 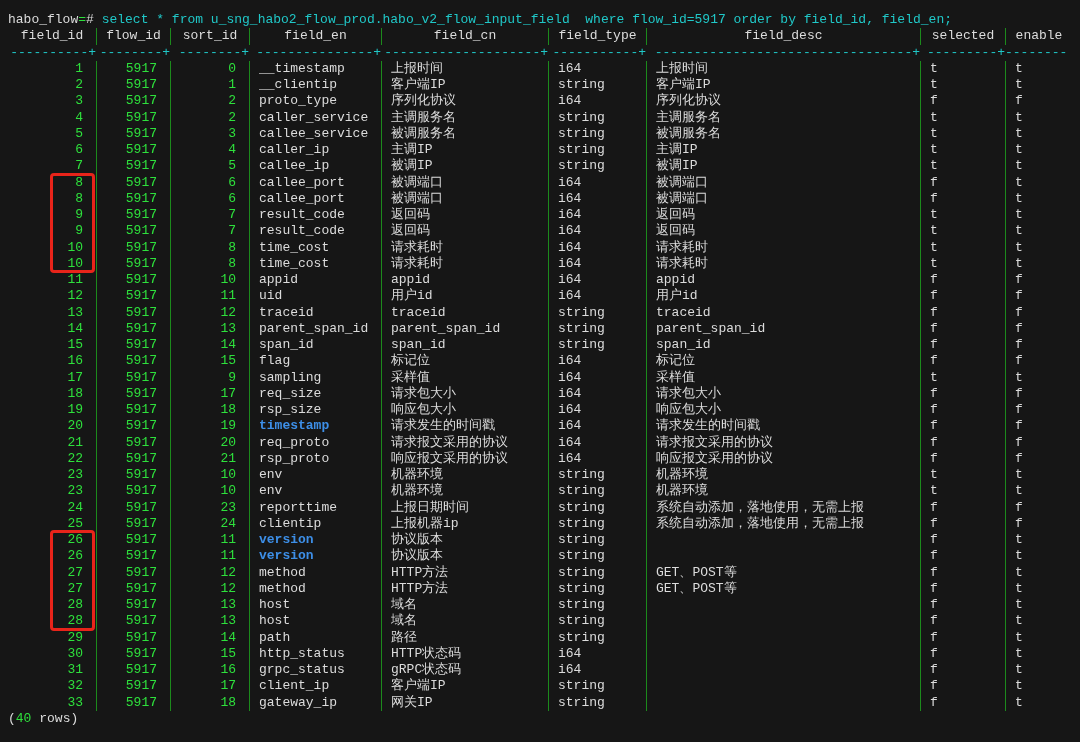 I want to click on table-cell: http_status, so click(x=302, y=653).